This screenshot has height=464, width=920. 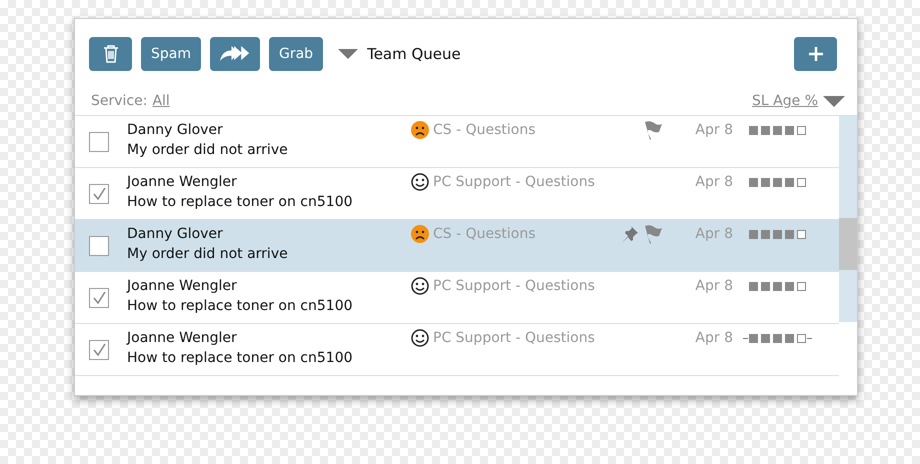 I want to click on dropdown-caret-icon, so click(x=348, y=53).